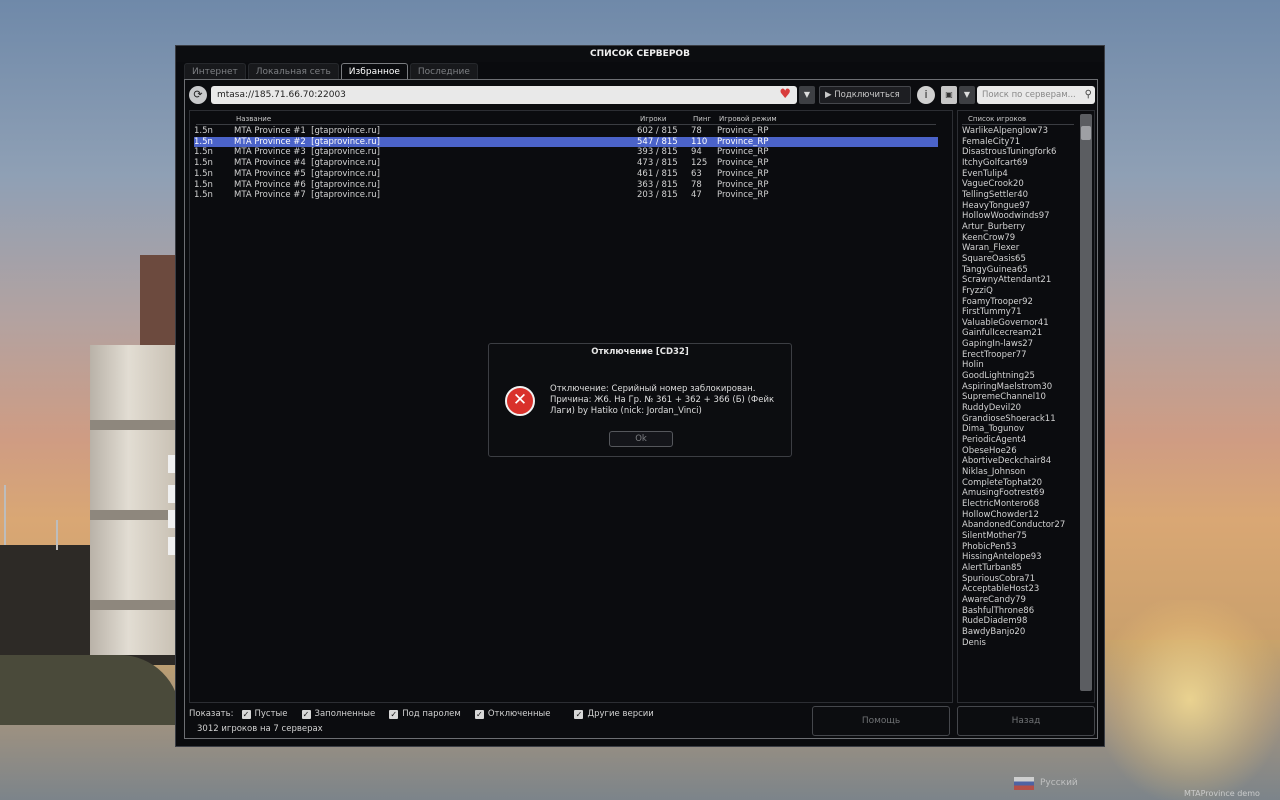 The width and height of the screenshot is (1280, 800). Describe the element at coordinates (1086, 133) in the screenshot. I see `scrollbar-thumb` at that location.